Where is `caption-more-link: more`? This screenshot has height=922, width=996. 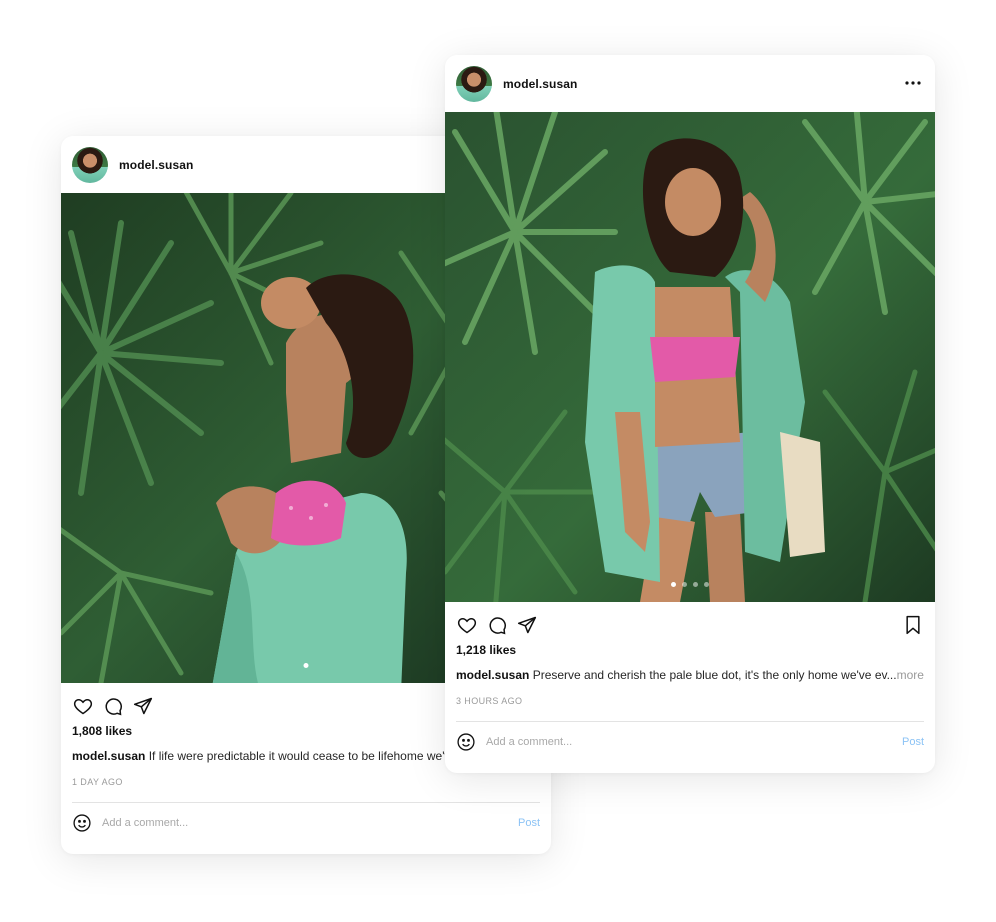
caption-more-link: more is located at coordinates (910, 675).